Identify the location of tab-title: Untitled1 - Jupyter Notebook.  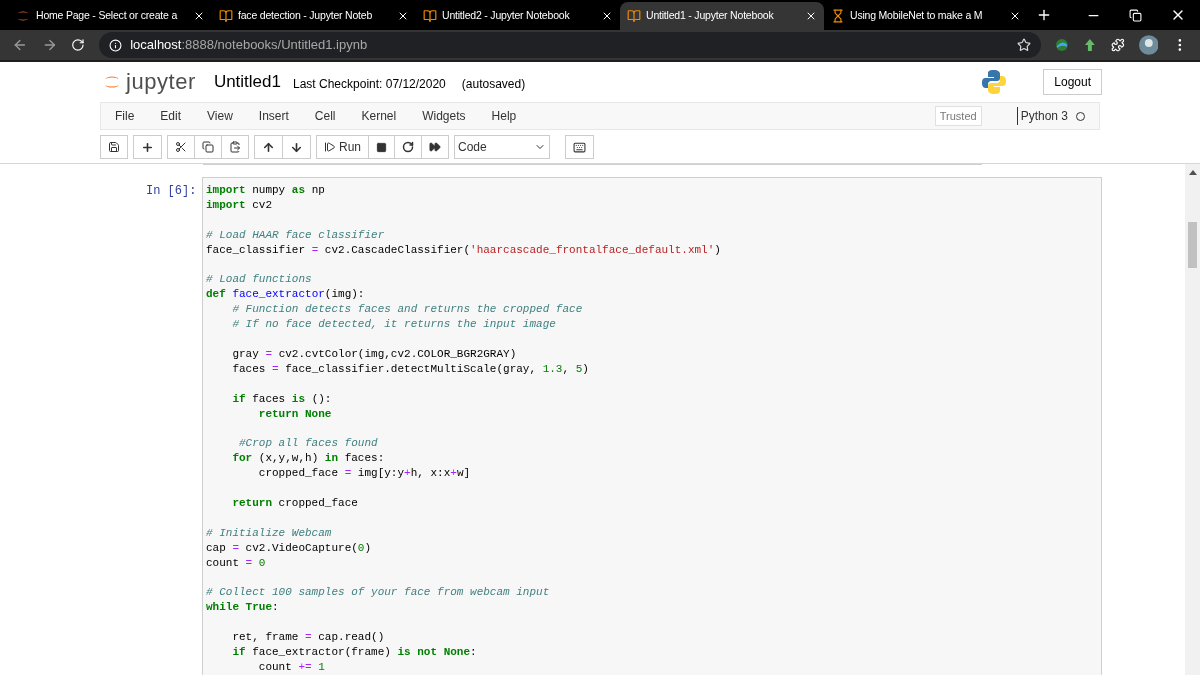
(710, 16).